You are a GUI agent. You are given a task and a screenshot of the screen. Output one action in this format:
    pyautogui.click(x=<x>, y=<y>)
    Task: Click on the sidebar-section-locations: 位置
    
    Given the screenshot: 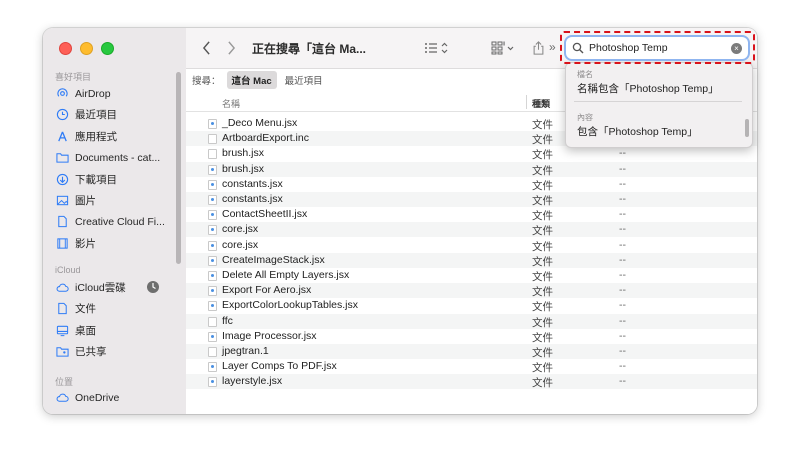 What is the action you would take?
    pyautogui.click(x=64, y=382)
    